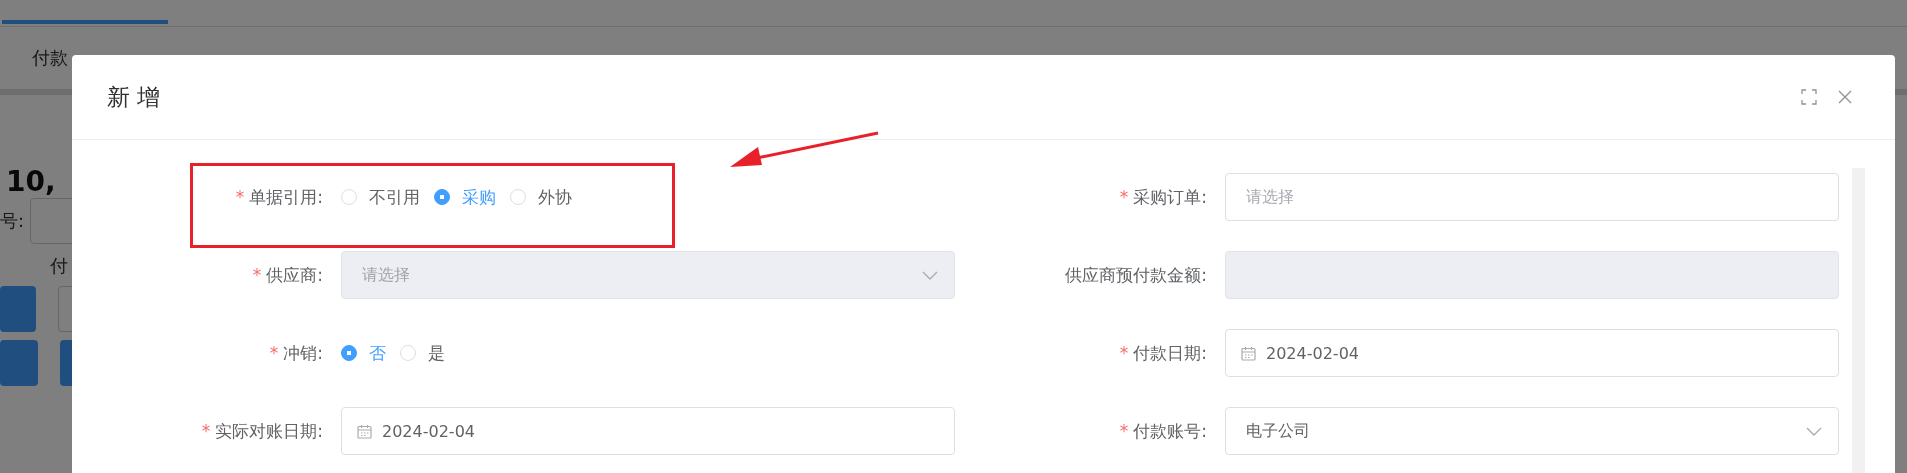 The width and height of the screenshot is (1907, 473). Describe the element at coordinates (541, 197) in the screenshot. I see `radio-option: 外协` at that location.